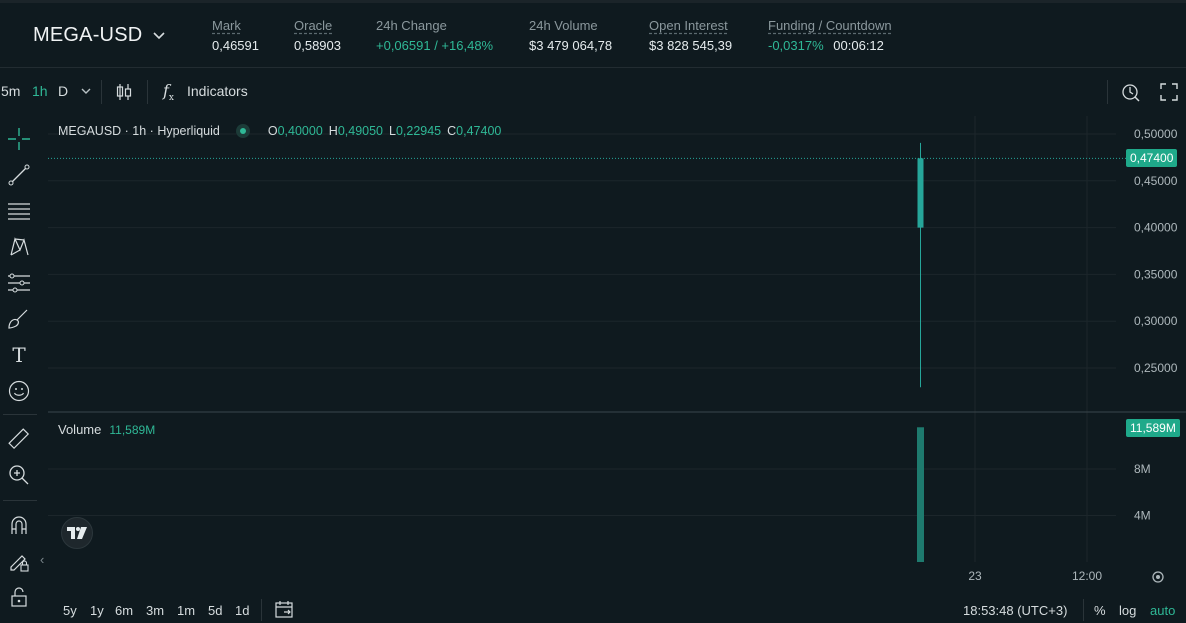  I want to click on ohlc-open: 0,40000, so click(300, 131).